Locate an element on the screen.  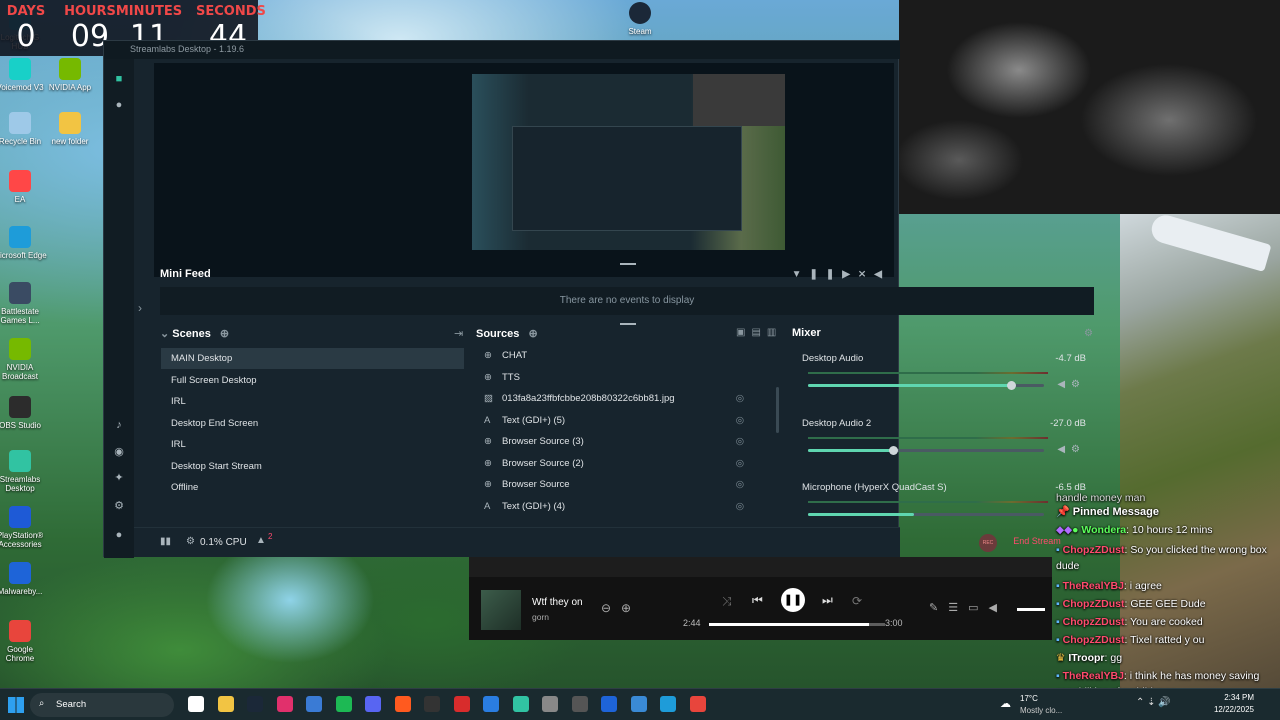
taskbar-search: ⌕ Search is located at coordinates (102, 705).